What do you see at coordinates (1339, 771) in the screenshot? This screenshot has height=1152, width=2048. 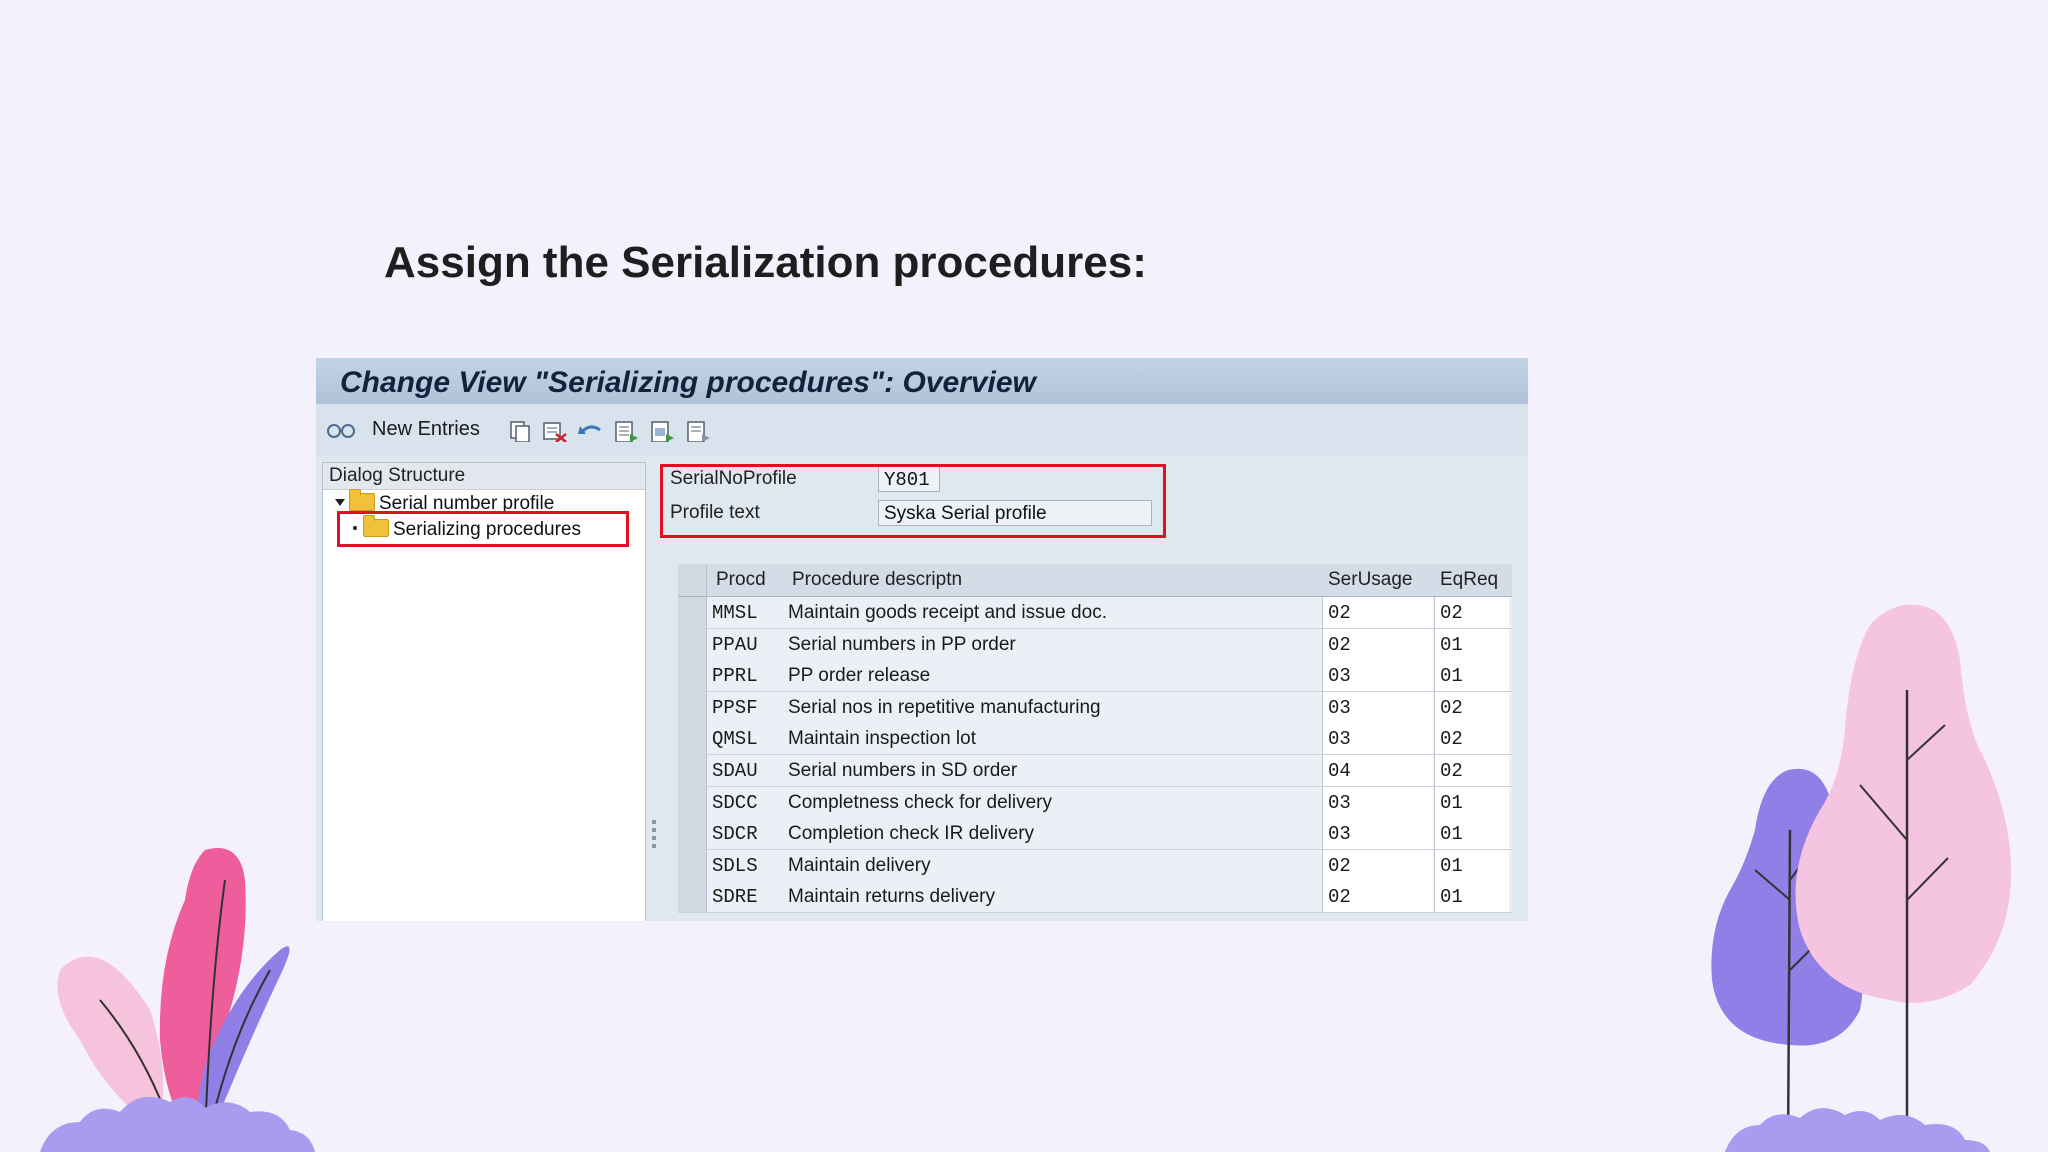 I see `cell-serusage: 04` at bounding box center [1339, 771].